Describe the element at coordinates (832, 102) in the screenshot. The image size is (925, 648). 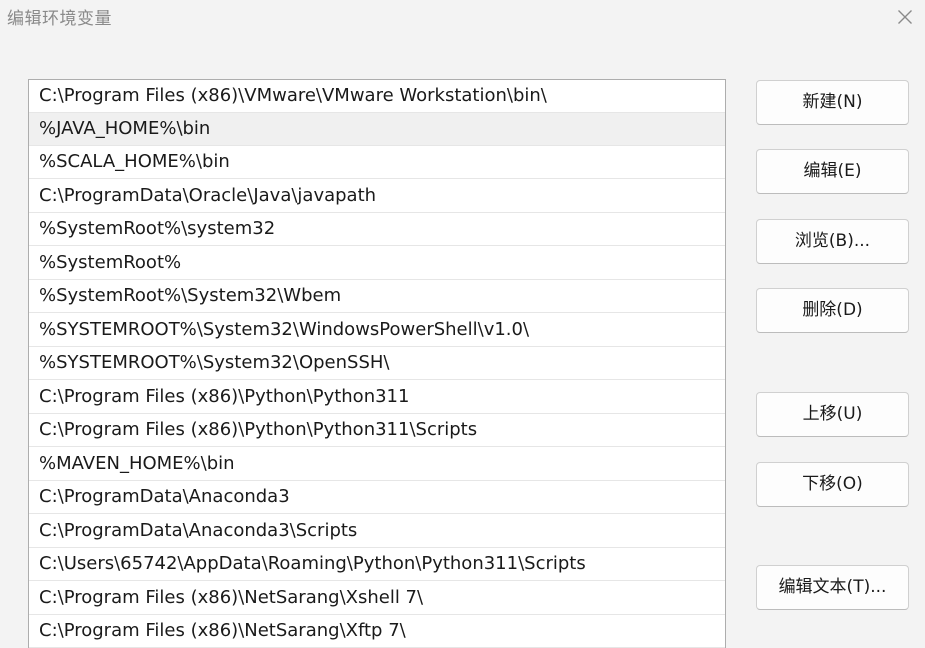
I see `new-button: 新建(N)` at that location.